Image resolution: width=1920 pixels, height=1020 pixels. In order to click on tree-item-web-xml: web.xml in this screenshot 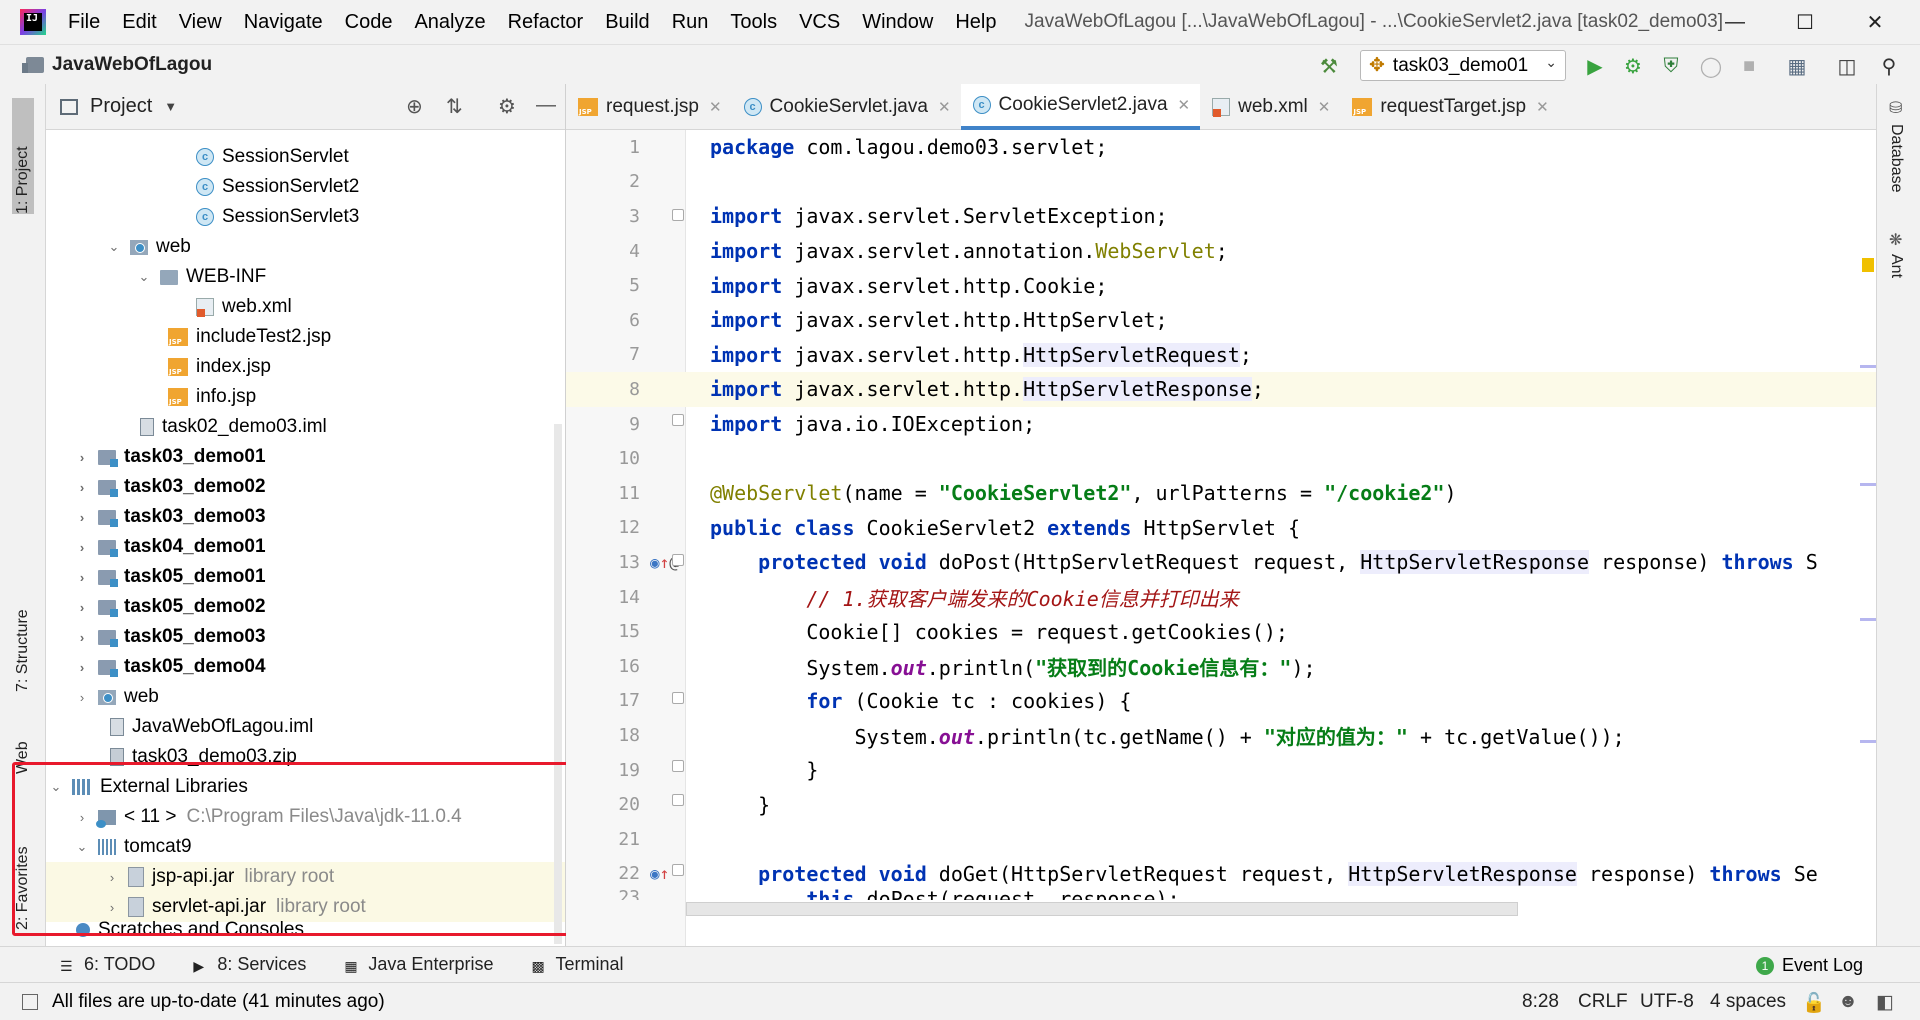, I will do `click(305, 307)`.